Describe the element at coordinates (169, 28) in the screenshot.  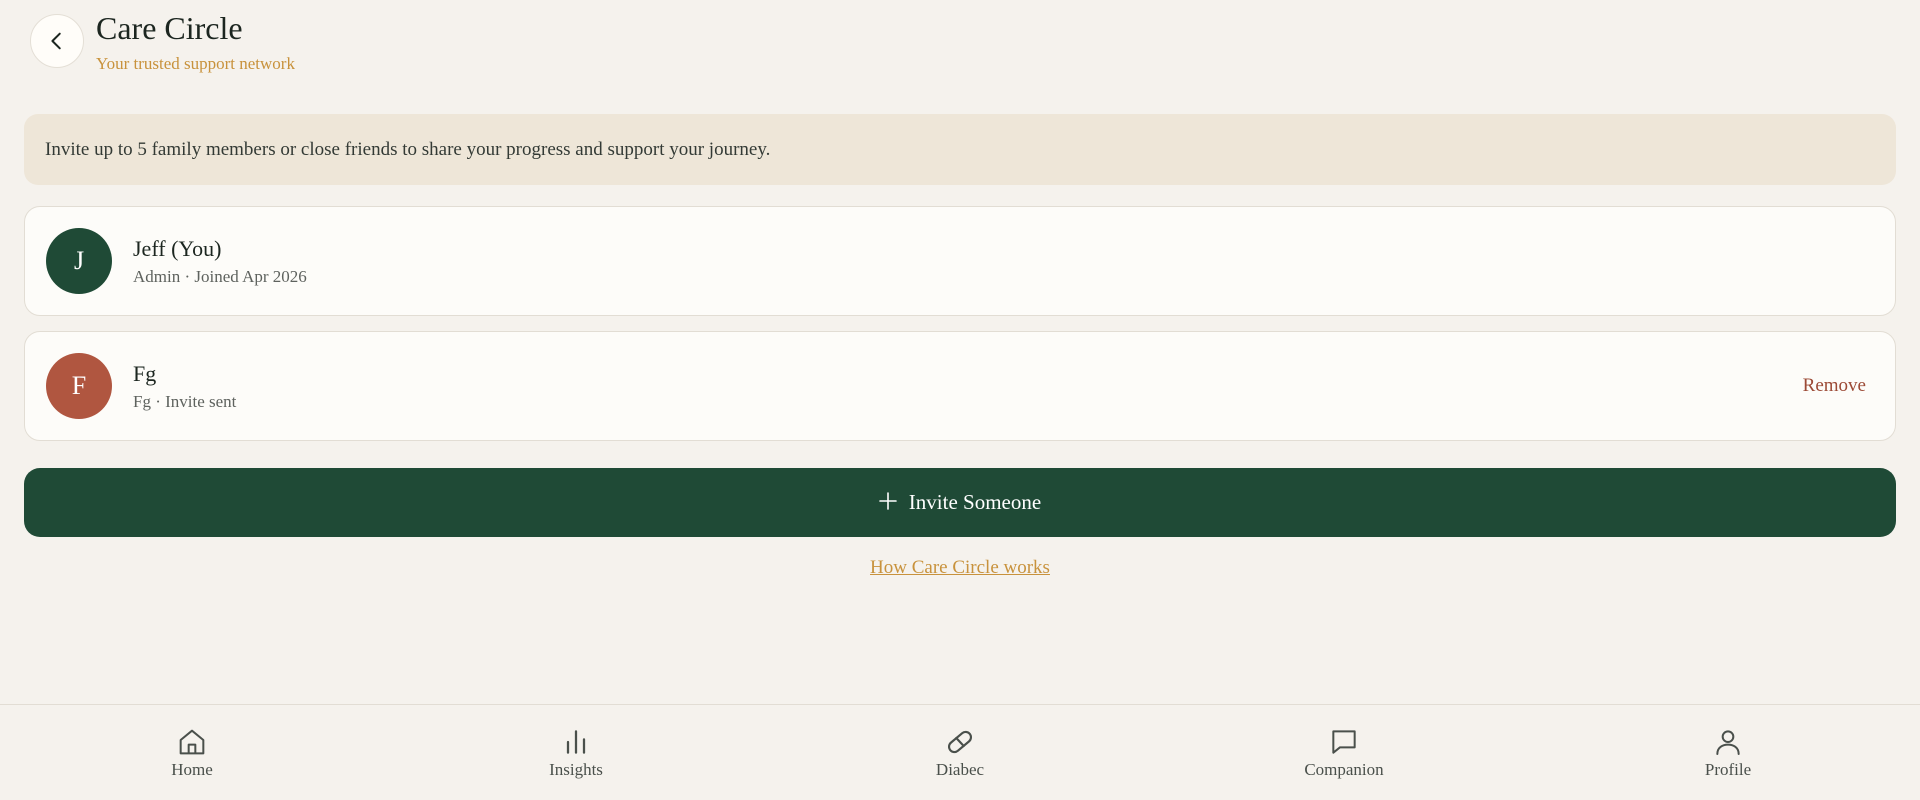
I see `page-title: Care Circle` at that location.